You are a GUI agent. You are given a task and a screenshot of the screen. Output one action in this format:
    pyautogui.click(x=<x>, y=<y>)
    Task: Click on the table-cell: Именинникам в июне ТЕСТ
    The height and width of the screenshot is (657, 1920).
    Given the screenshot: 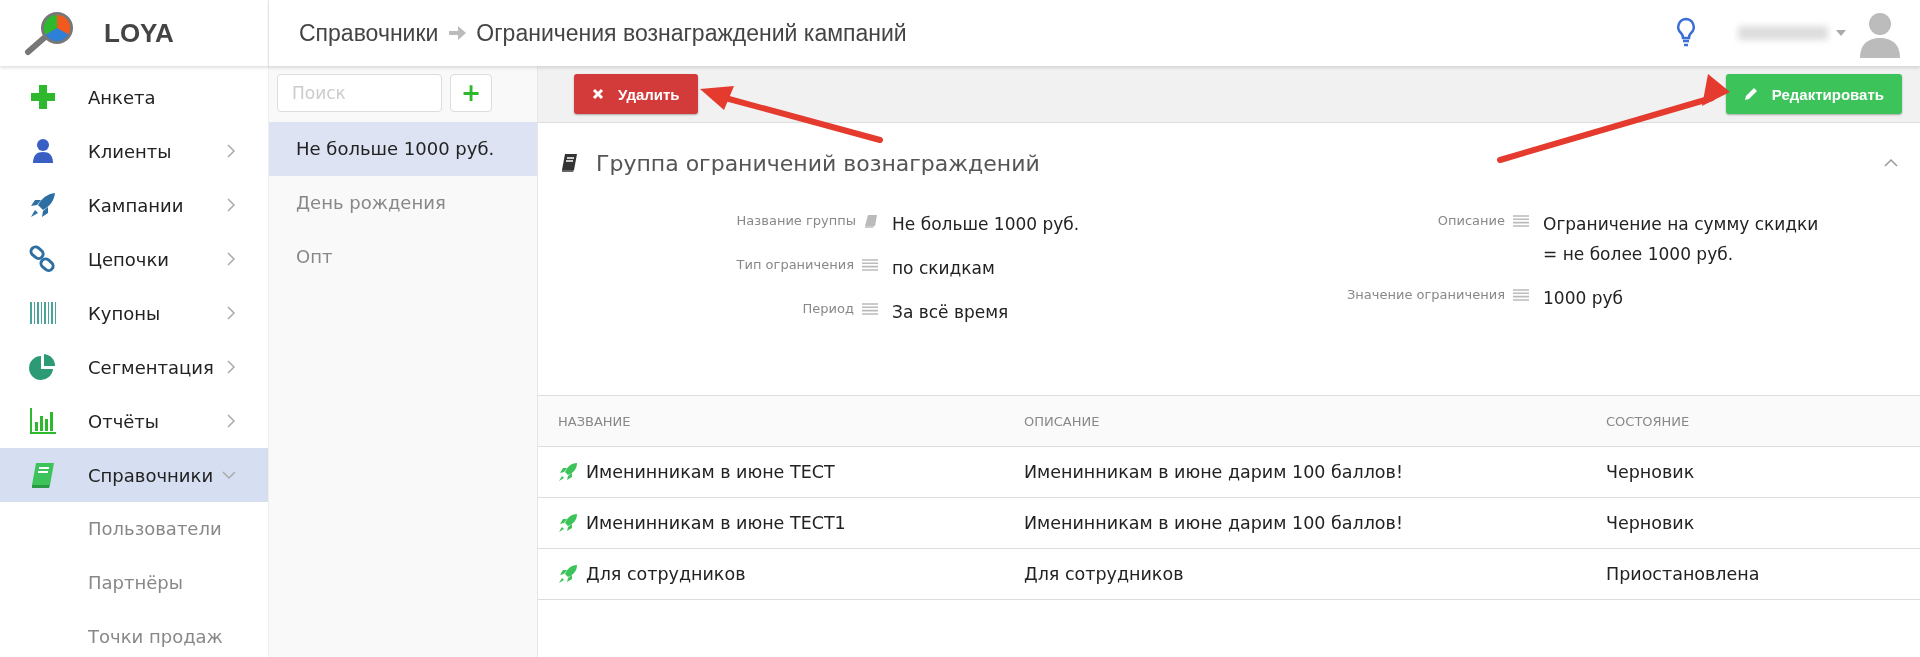 What is the action you would take?
    pyautogui.click(x=710, y=472)
    